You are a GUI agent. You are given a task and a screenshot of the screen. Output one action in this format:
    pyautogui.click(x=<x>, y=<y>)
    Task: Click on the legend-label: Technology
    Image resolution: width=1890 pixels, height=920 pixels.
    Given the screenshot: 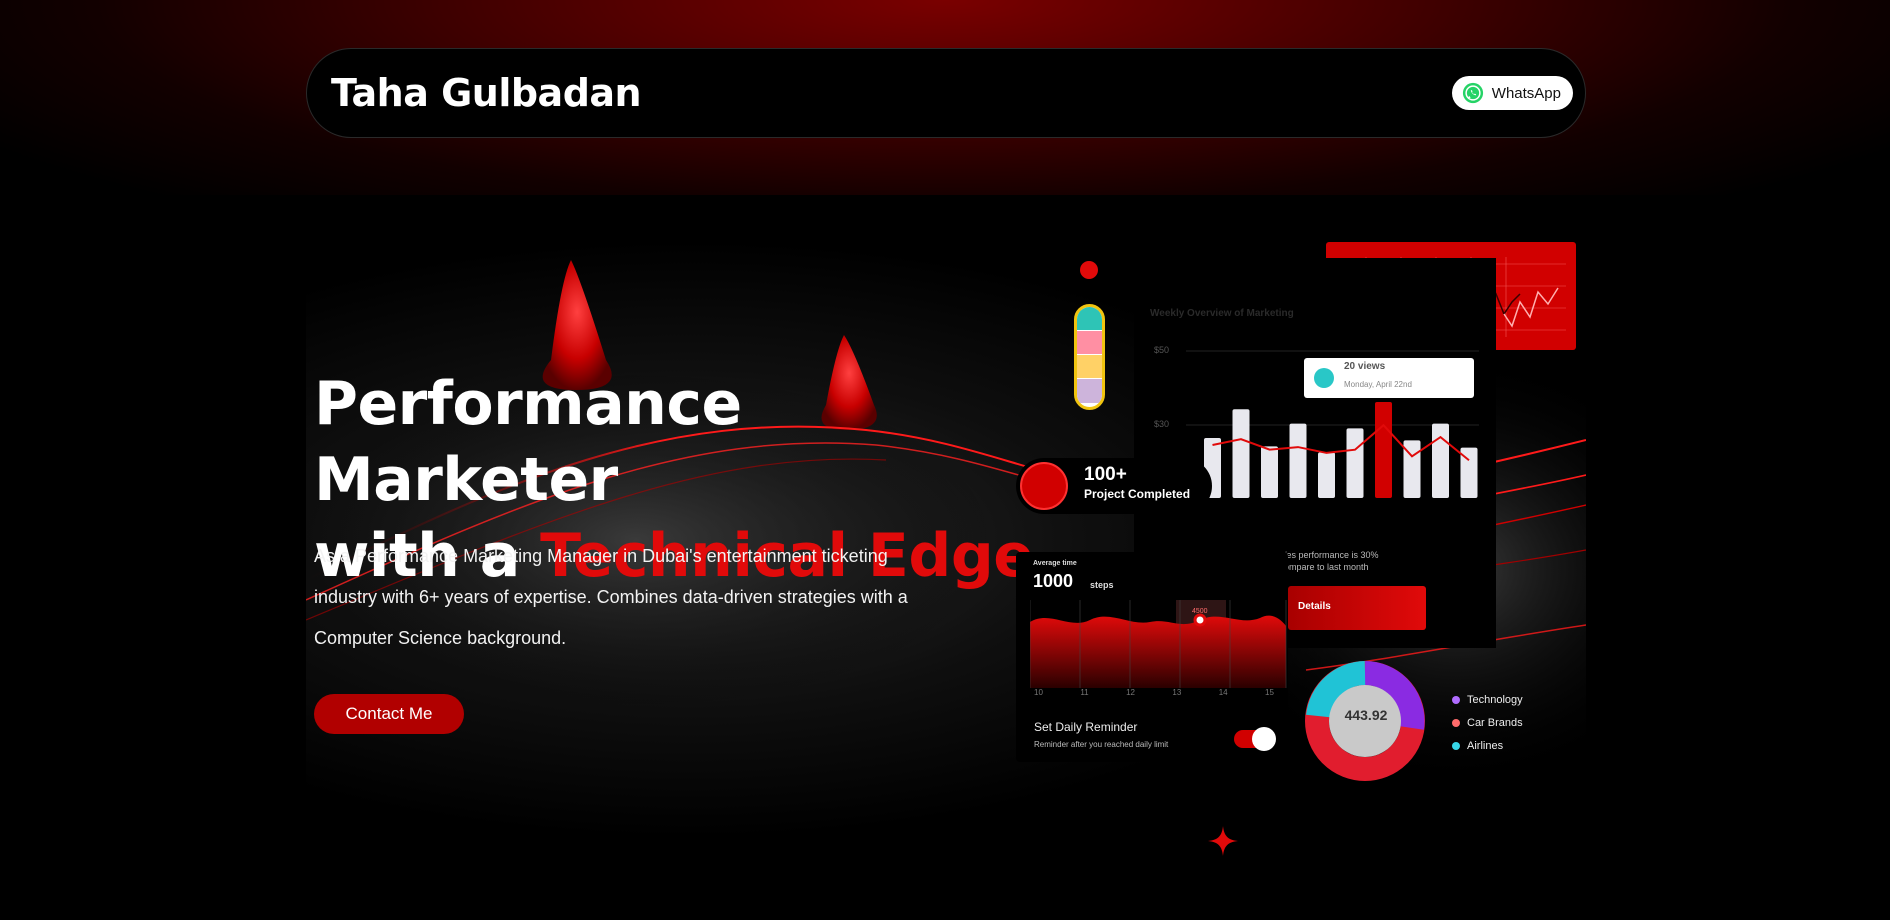 What is the action you would take?
    pyautogui.click(x=1495, y=699)
    